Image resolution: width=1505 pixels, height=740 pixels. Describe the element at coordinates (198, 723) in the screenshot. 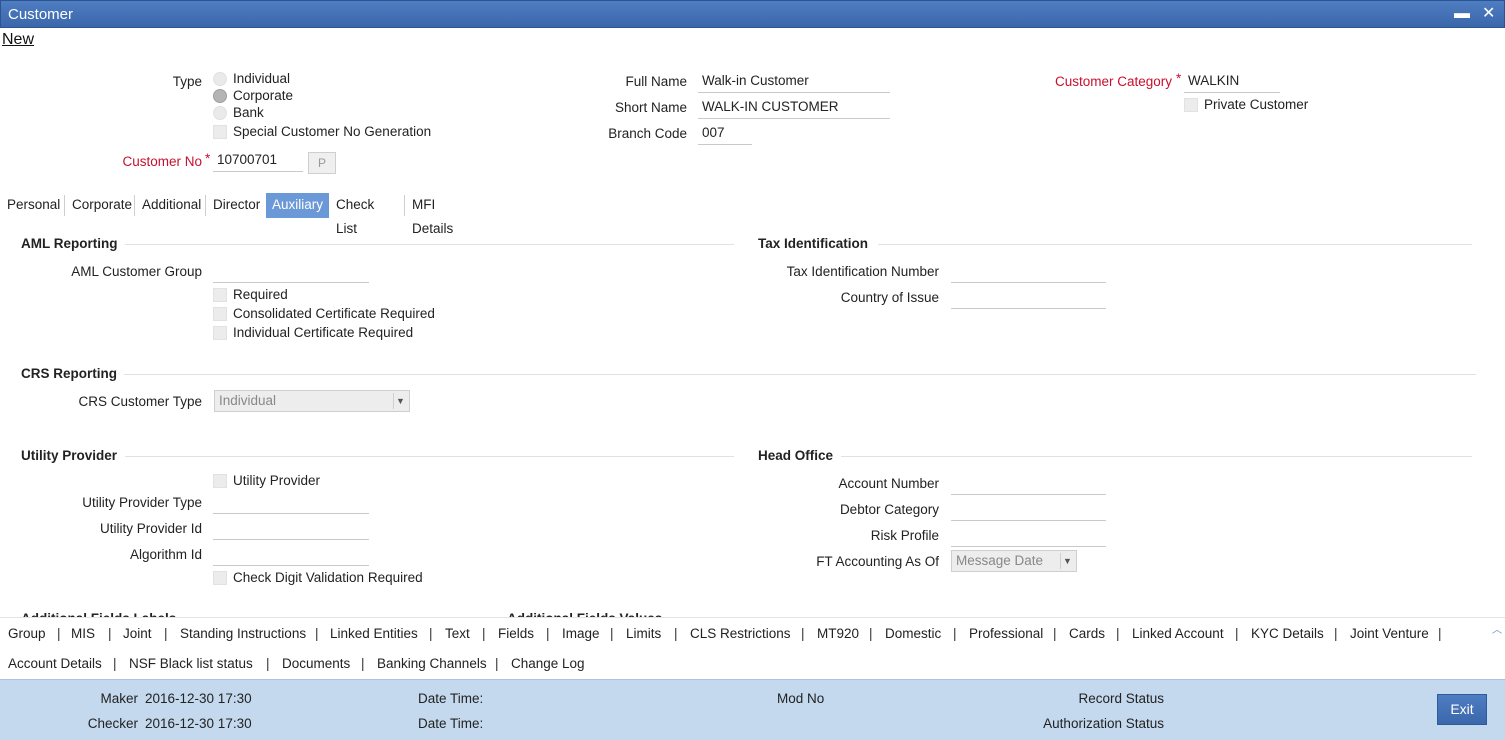

I see `checker-value: 2016-12-30 17:30` at that location.